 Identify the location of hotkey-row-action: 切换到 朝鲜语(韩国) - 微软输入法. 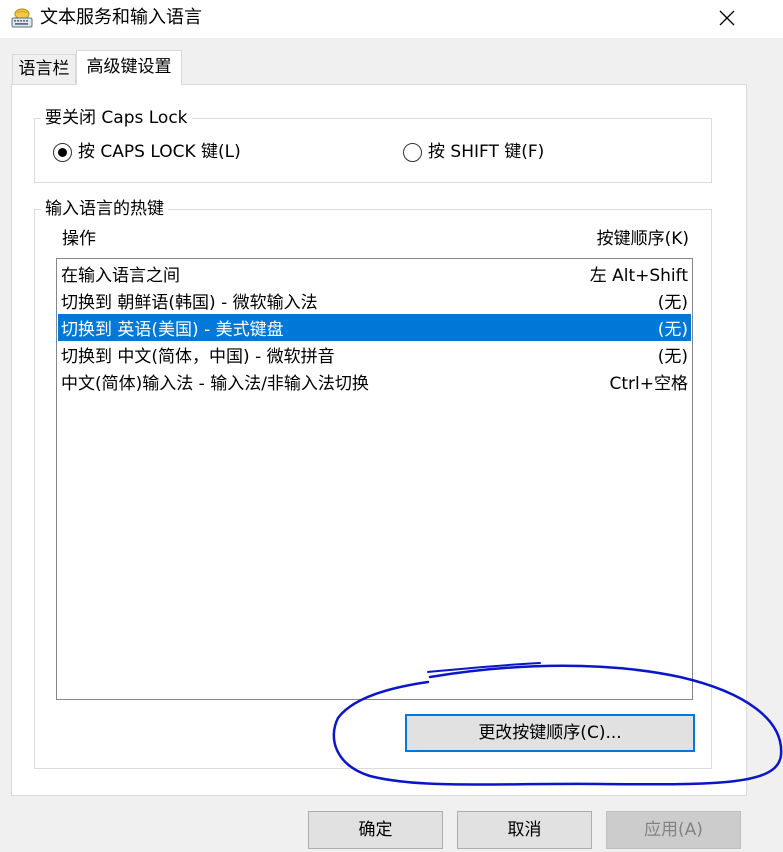
(189, 303).